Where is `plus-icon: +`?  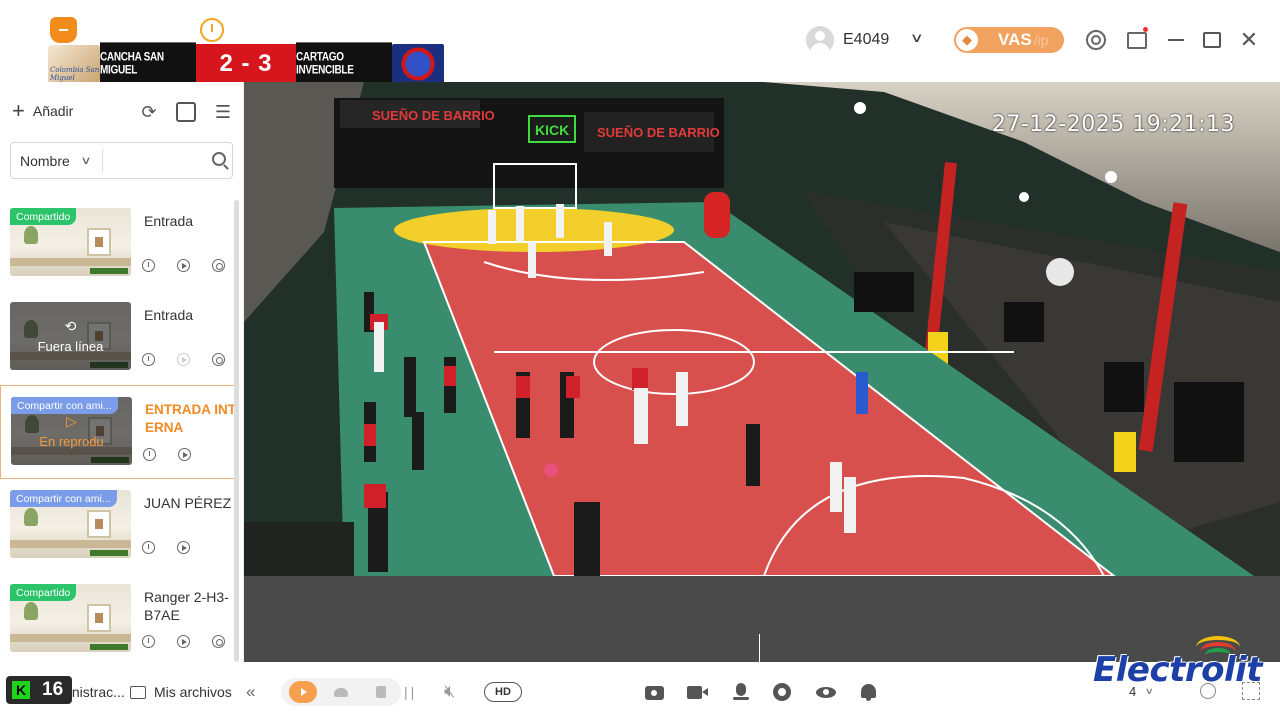
plus-icon: + is located at coordinates (18, 110).